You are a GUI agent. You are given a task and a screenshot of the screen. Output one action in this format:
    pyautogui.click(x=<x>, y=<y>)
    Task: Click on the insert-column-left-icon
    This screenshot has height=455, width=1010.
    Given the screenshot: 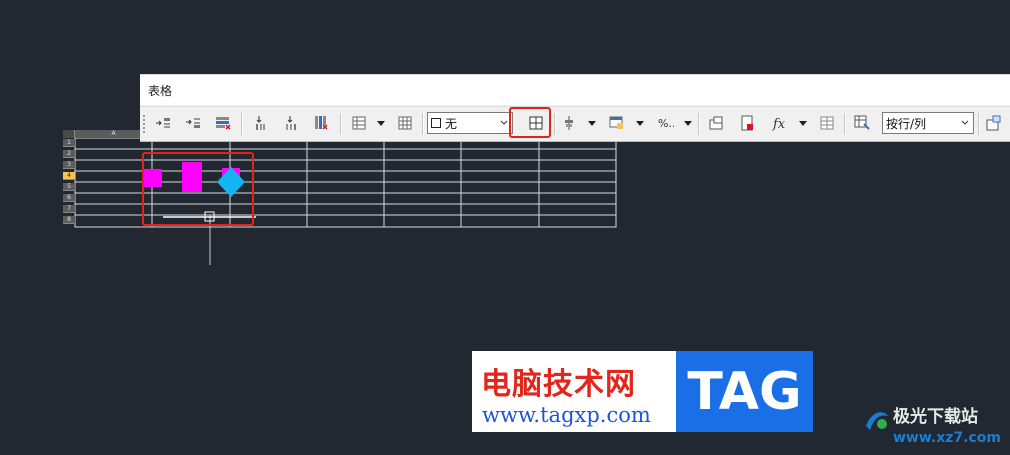 What is the action you would take?
    pyautogui.click(x=260, y=123)
    